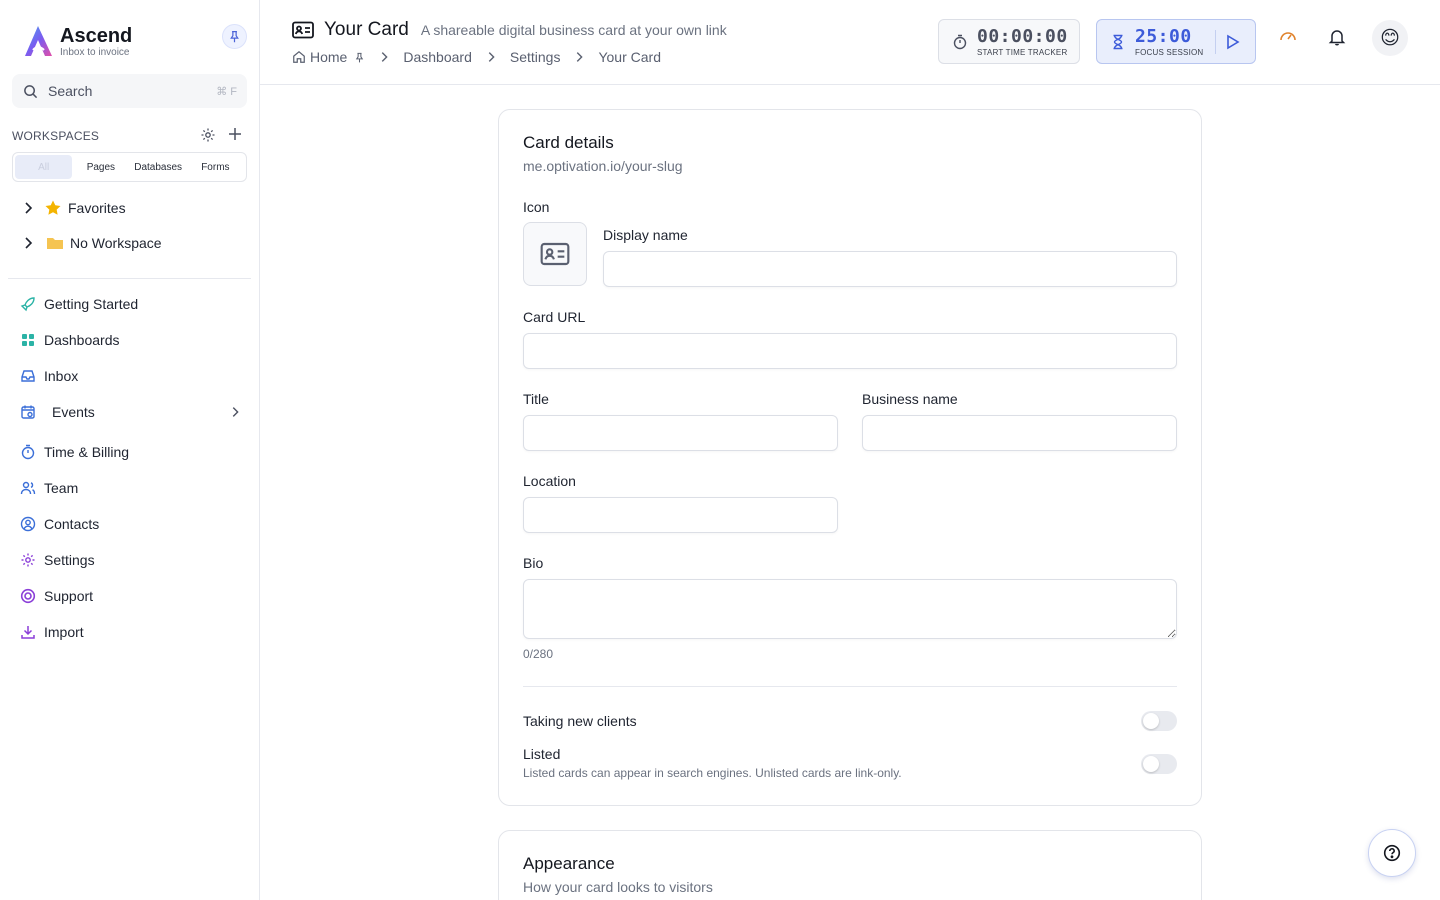 The height and width of the screenshot is (900, 1440). What do you see at coordinates (131, 376) in the screenshot?
I see `nav-item-inbox: Inbox` at bounding box center [131, 376].